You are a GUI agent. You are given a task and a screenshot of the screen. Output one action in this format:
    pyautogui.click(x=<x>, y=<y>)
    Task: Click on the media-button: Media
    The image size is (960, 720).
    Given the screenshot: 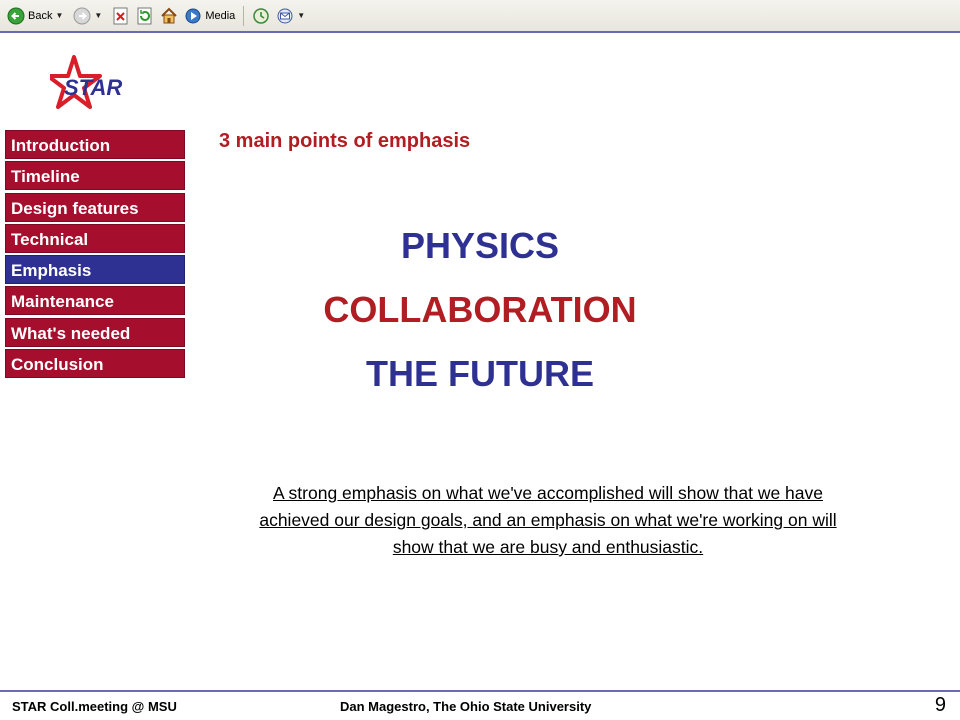 What is the action you would take?
    pyautogui.click(x=209, y=16)
    